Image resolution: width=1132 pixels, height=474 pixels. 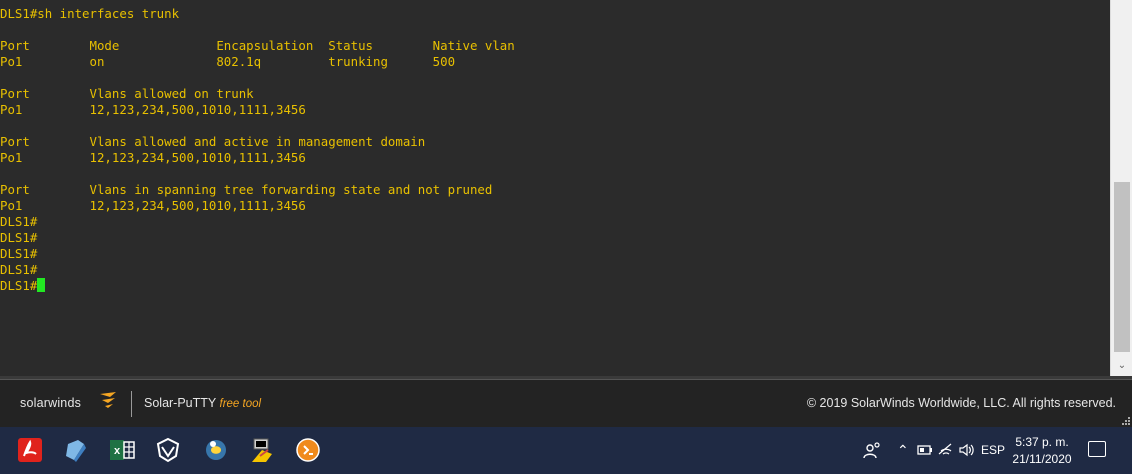 I want to click on volume-icon, so click(x=967, y=450).